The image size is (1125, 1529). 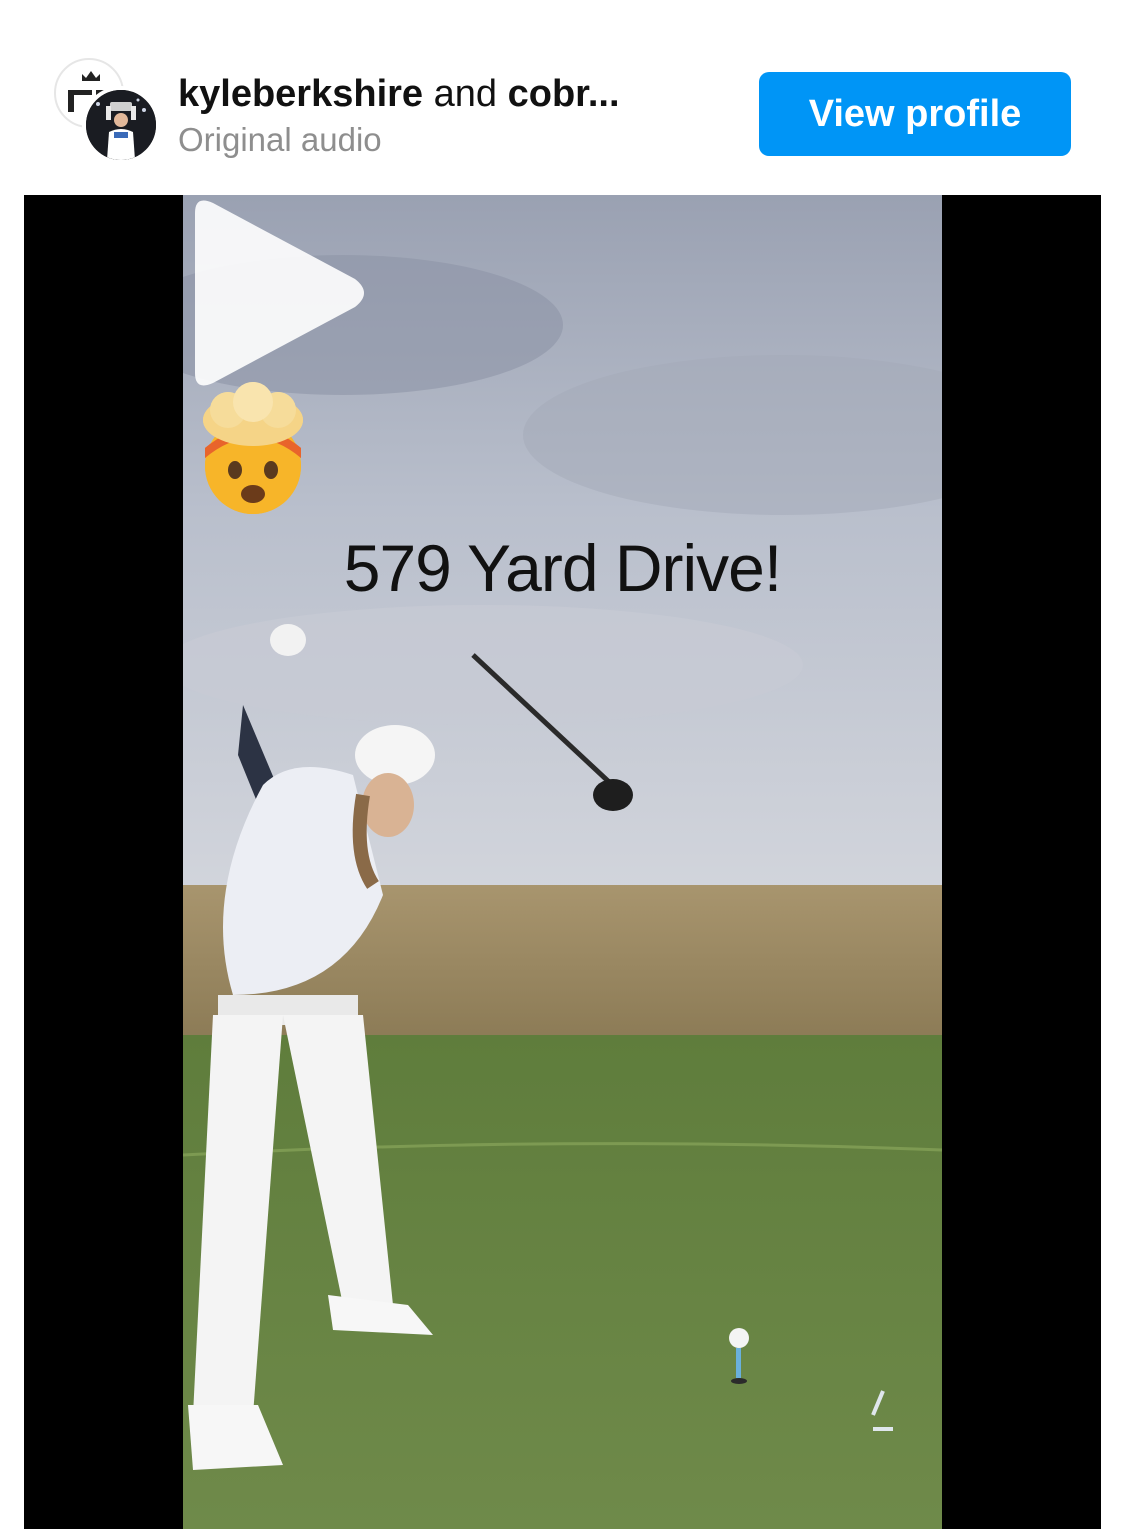 I want to click on user-avatar, so click(x=121, y=125).